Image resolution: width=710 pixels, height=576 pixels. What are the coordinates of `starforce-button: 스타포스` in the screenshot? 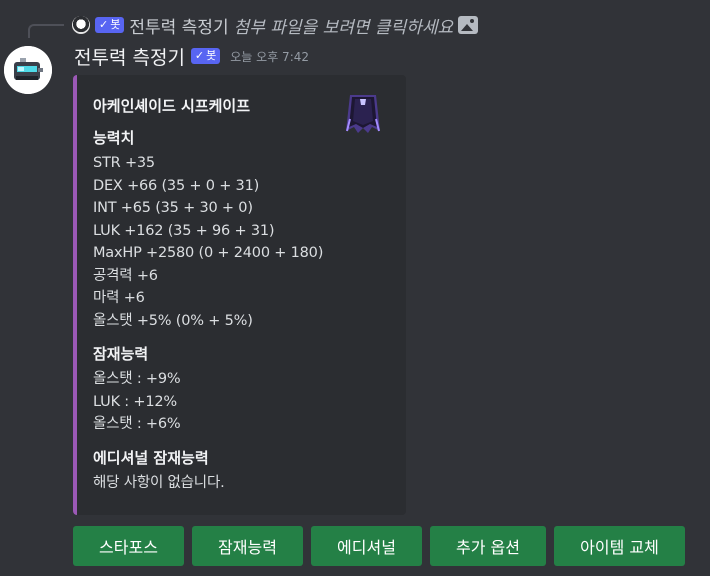 It's located at (128, 546).